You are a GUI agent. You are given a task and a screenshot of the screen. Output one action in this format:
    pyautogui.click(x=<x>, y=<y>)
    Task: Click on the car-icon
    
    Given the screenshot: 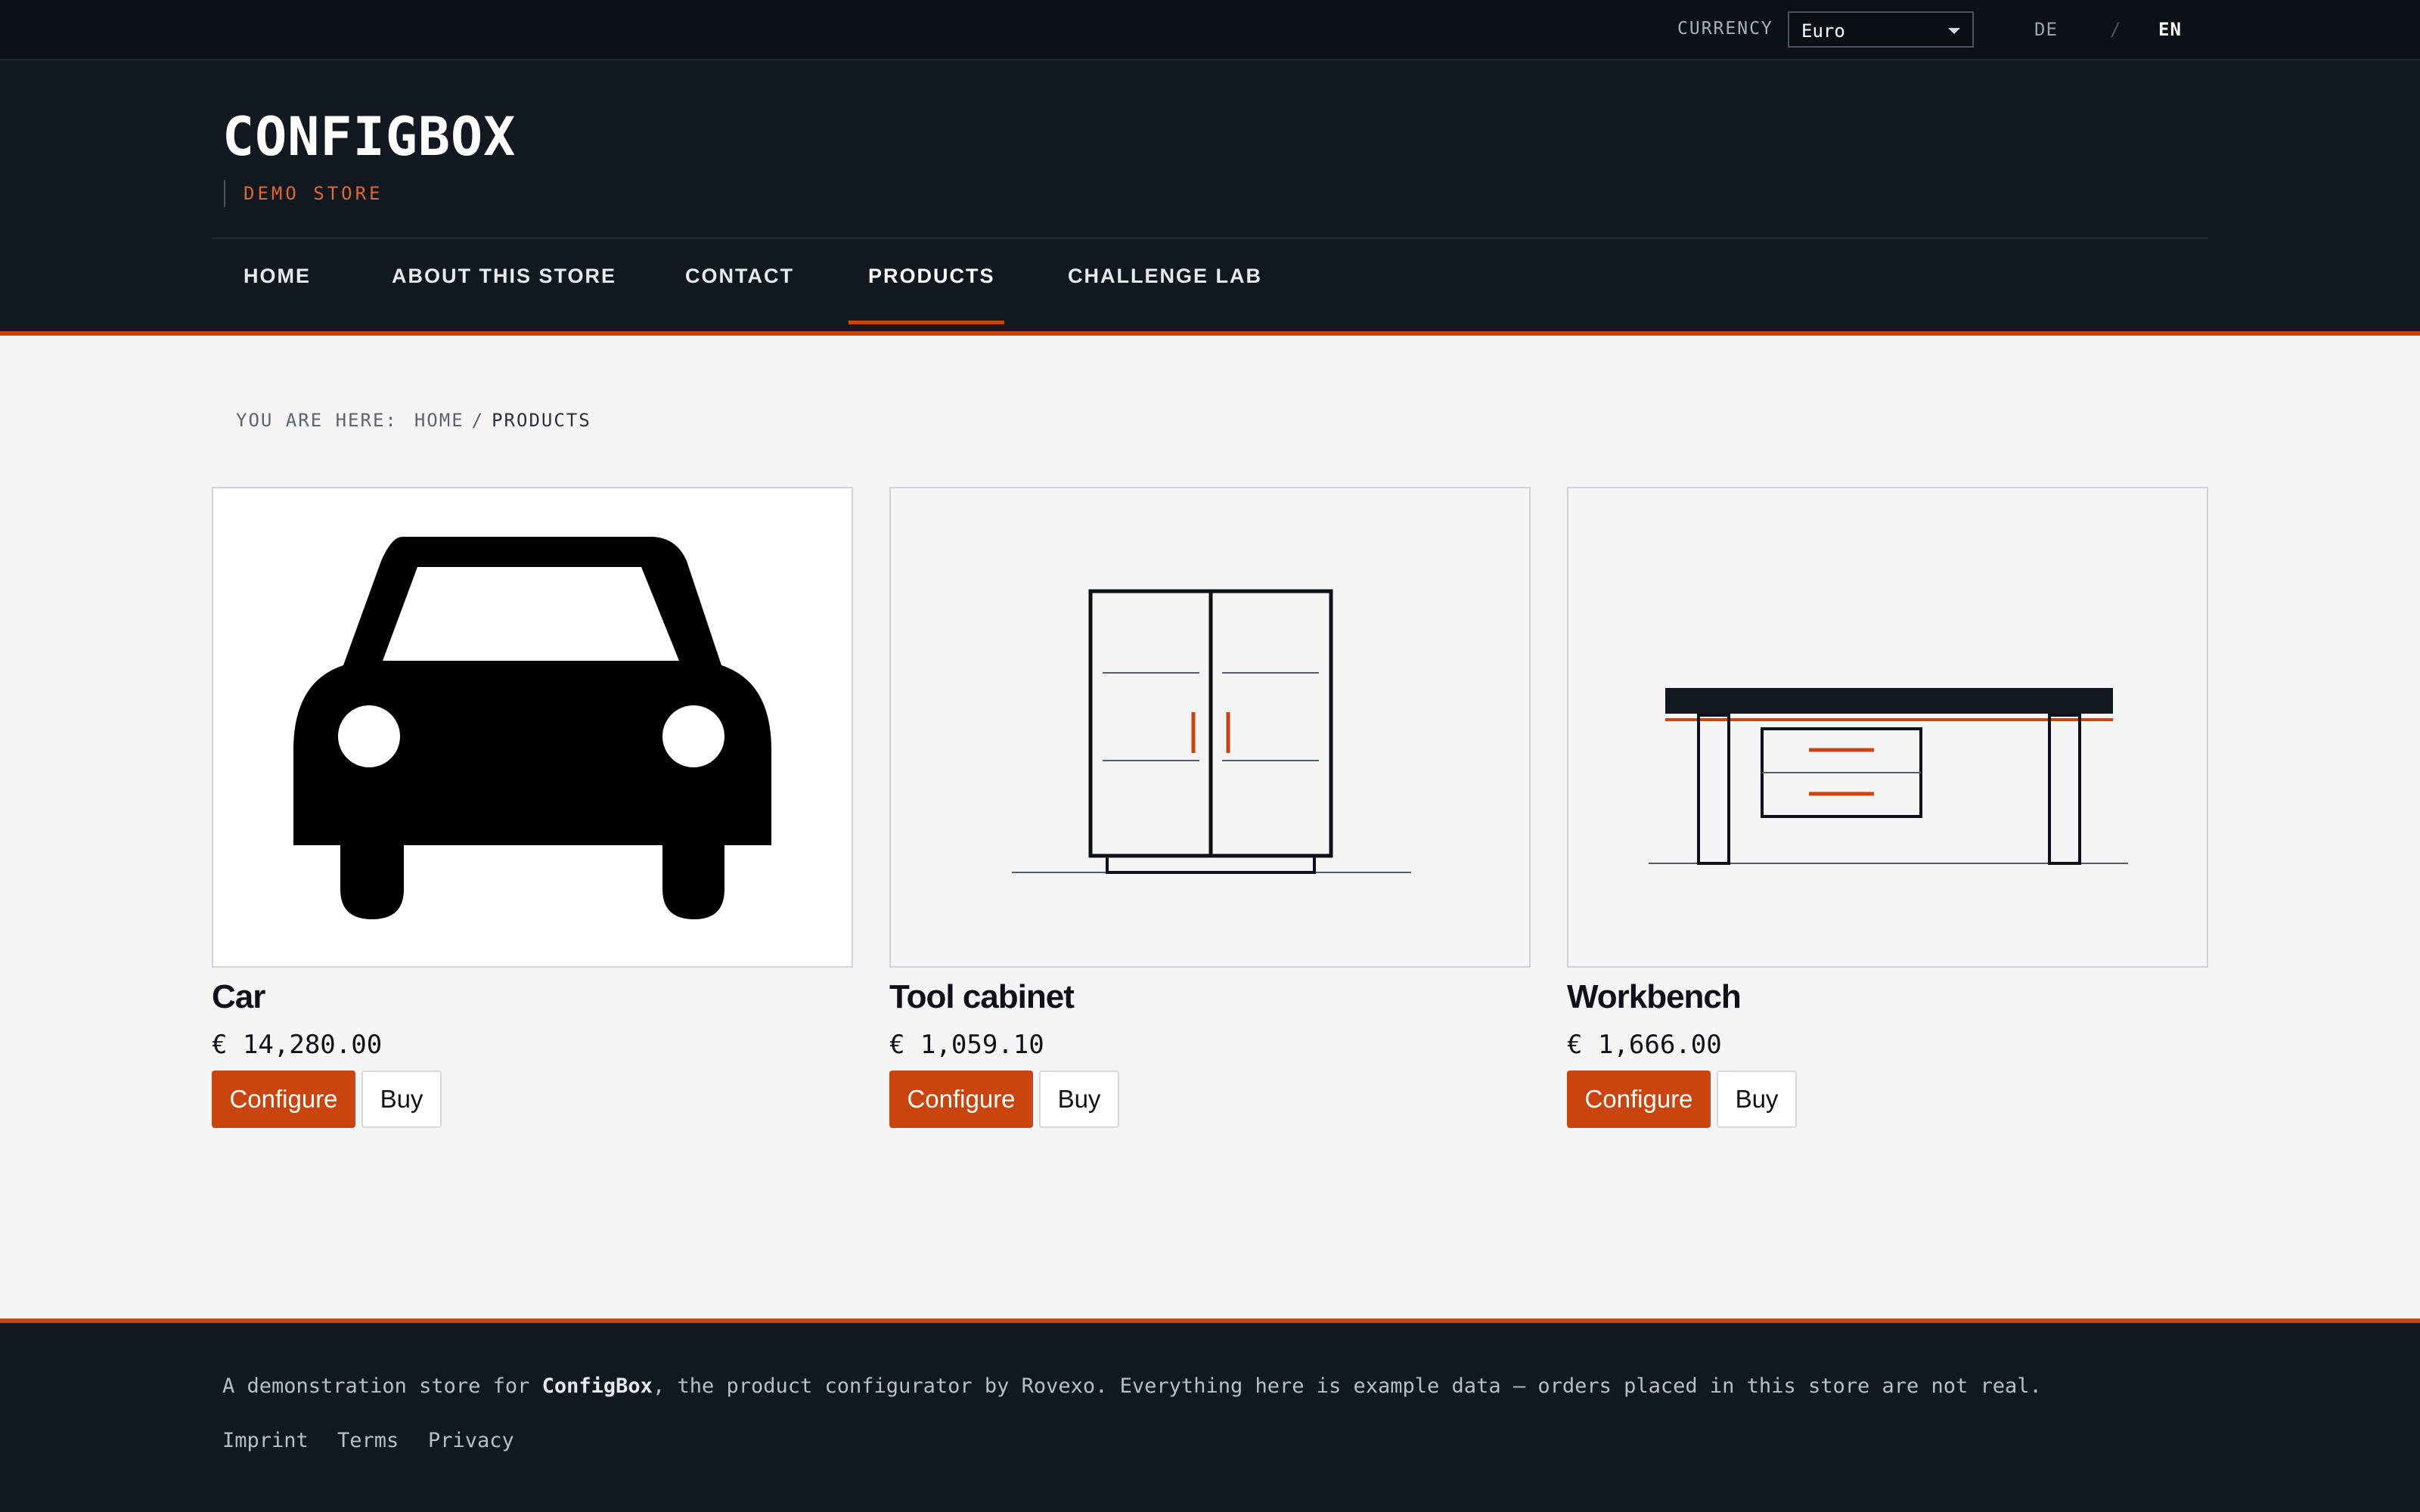 What is the action you would take?
    pyautogui.click(x=532, y=728)
    